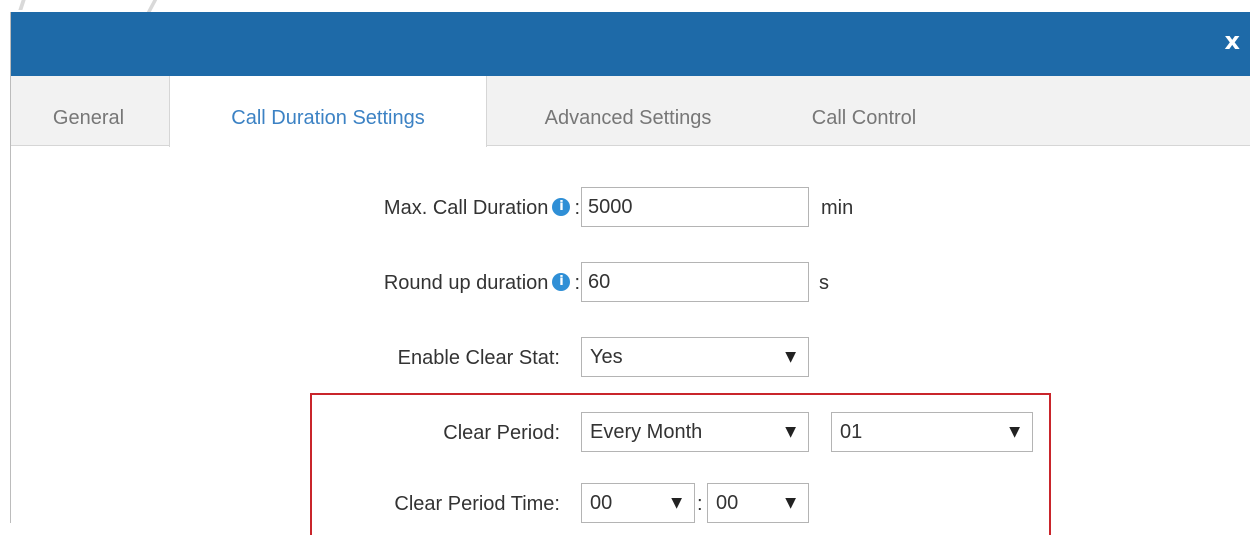 The image size is (1250, 535). What do you see at coordinates (864, 111) in the screenshot?
I see `tab-call-control: Call Control` at bounding box center [864, 111].